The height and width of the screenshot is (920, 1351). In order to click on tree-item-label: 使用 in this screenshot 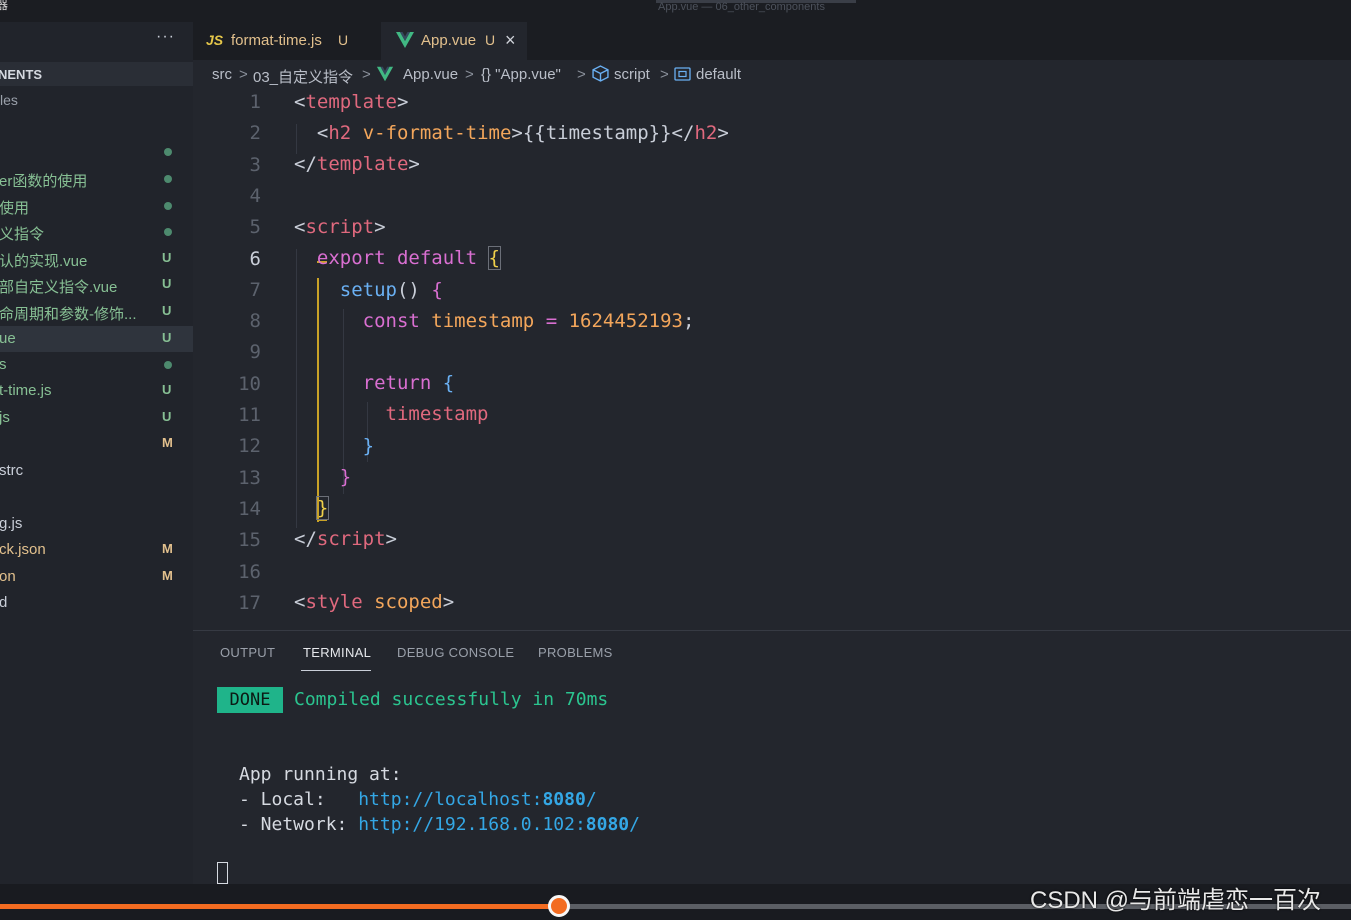, I will do `click(15, 208)`.